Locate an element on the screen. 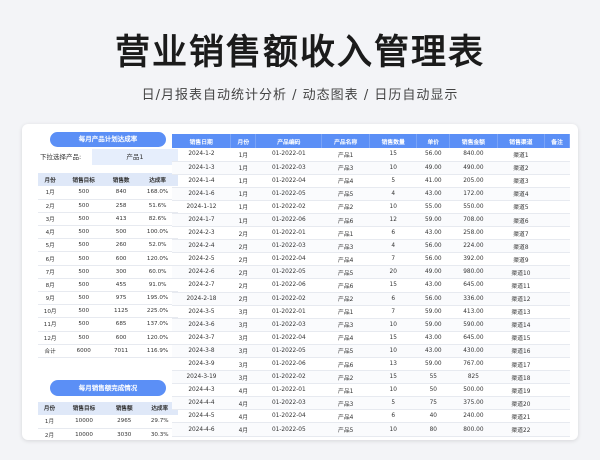 The width and height of the screenshot is (600, 460). table-cell: 2024-4-4 is located at coordinates (201, 403).